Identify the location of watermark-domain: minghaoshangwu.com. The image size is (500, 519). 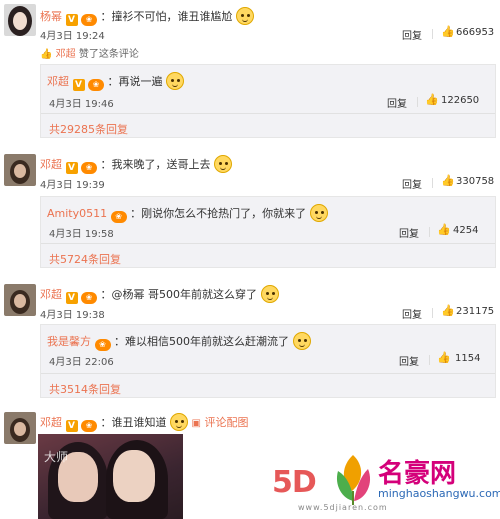
(439, 493).